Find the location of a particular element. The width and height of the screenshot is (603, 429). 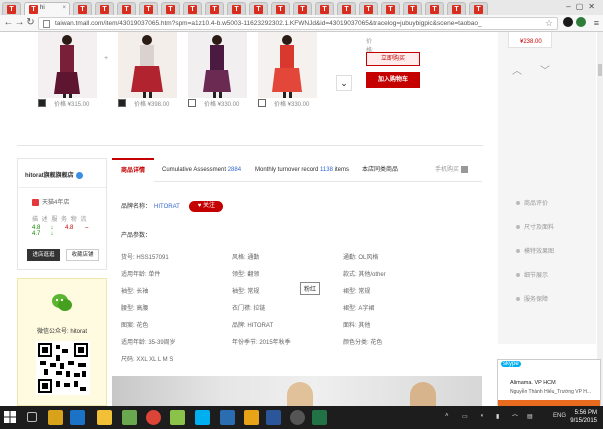

skype-icon is located at coordinates (202, 417).